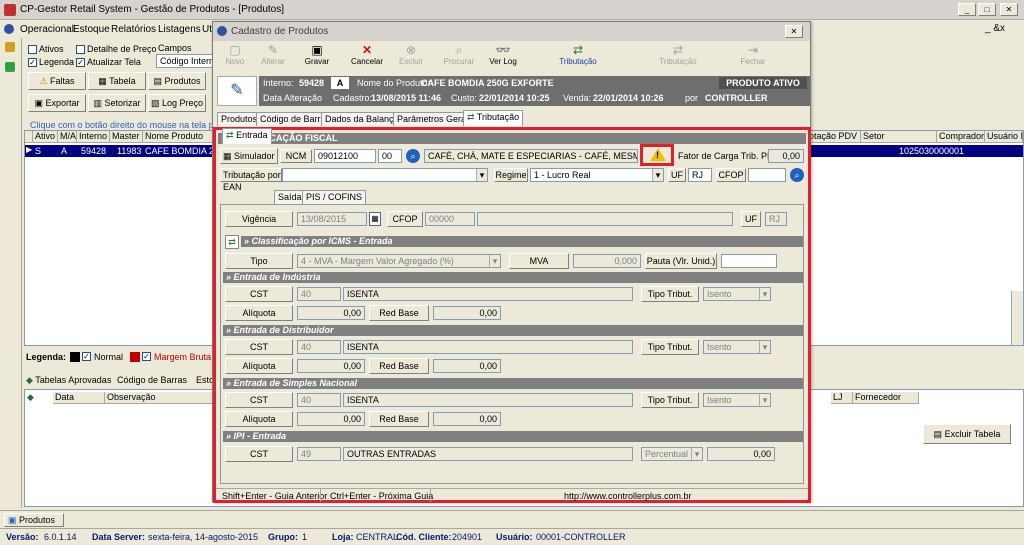  Describe the element at coordinates (450, 219) in the screenshot. I see `cfop-entrada-field: 00000` at that location.